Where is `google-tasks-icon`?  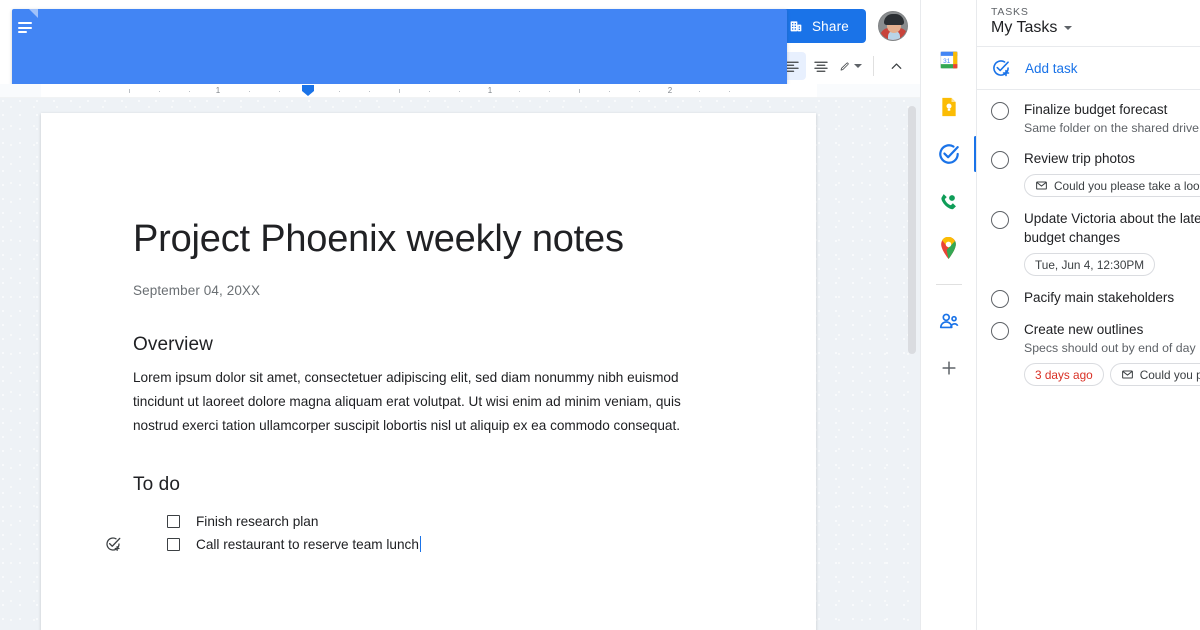
google-tasks-icon is located at coordinates (956, 154).